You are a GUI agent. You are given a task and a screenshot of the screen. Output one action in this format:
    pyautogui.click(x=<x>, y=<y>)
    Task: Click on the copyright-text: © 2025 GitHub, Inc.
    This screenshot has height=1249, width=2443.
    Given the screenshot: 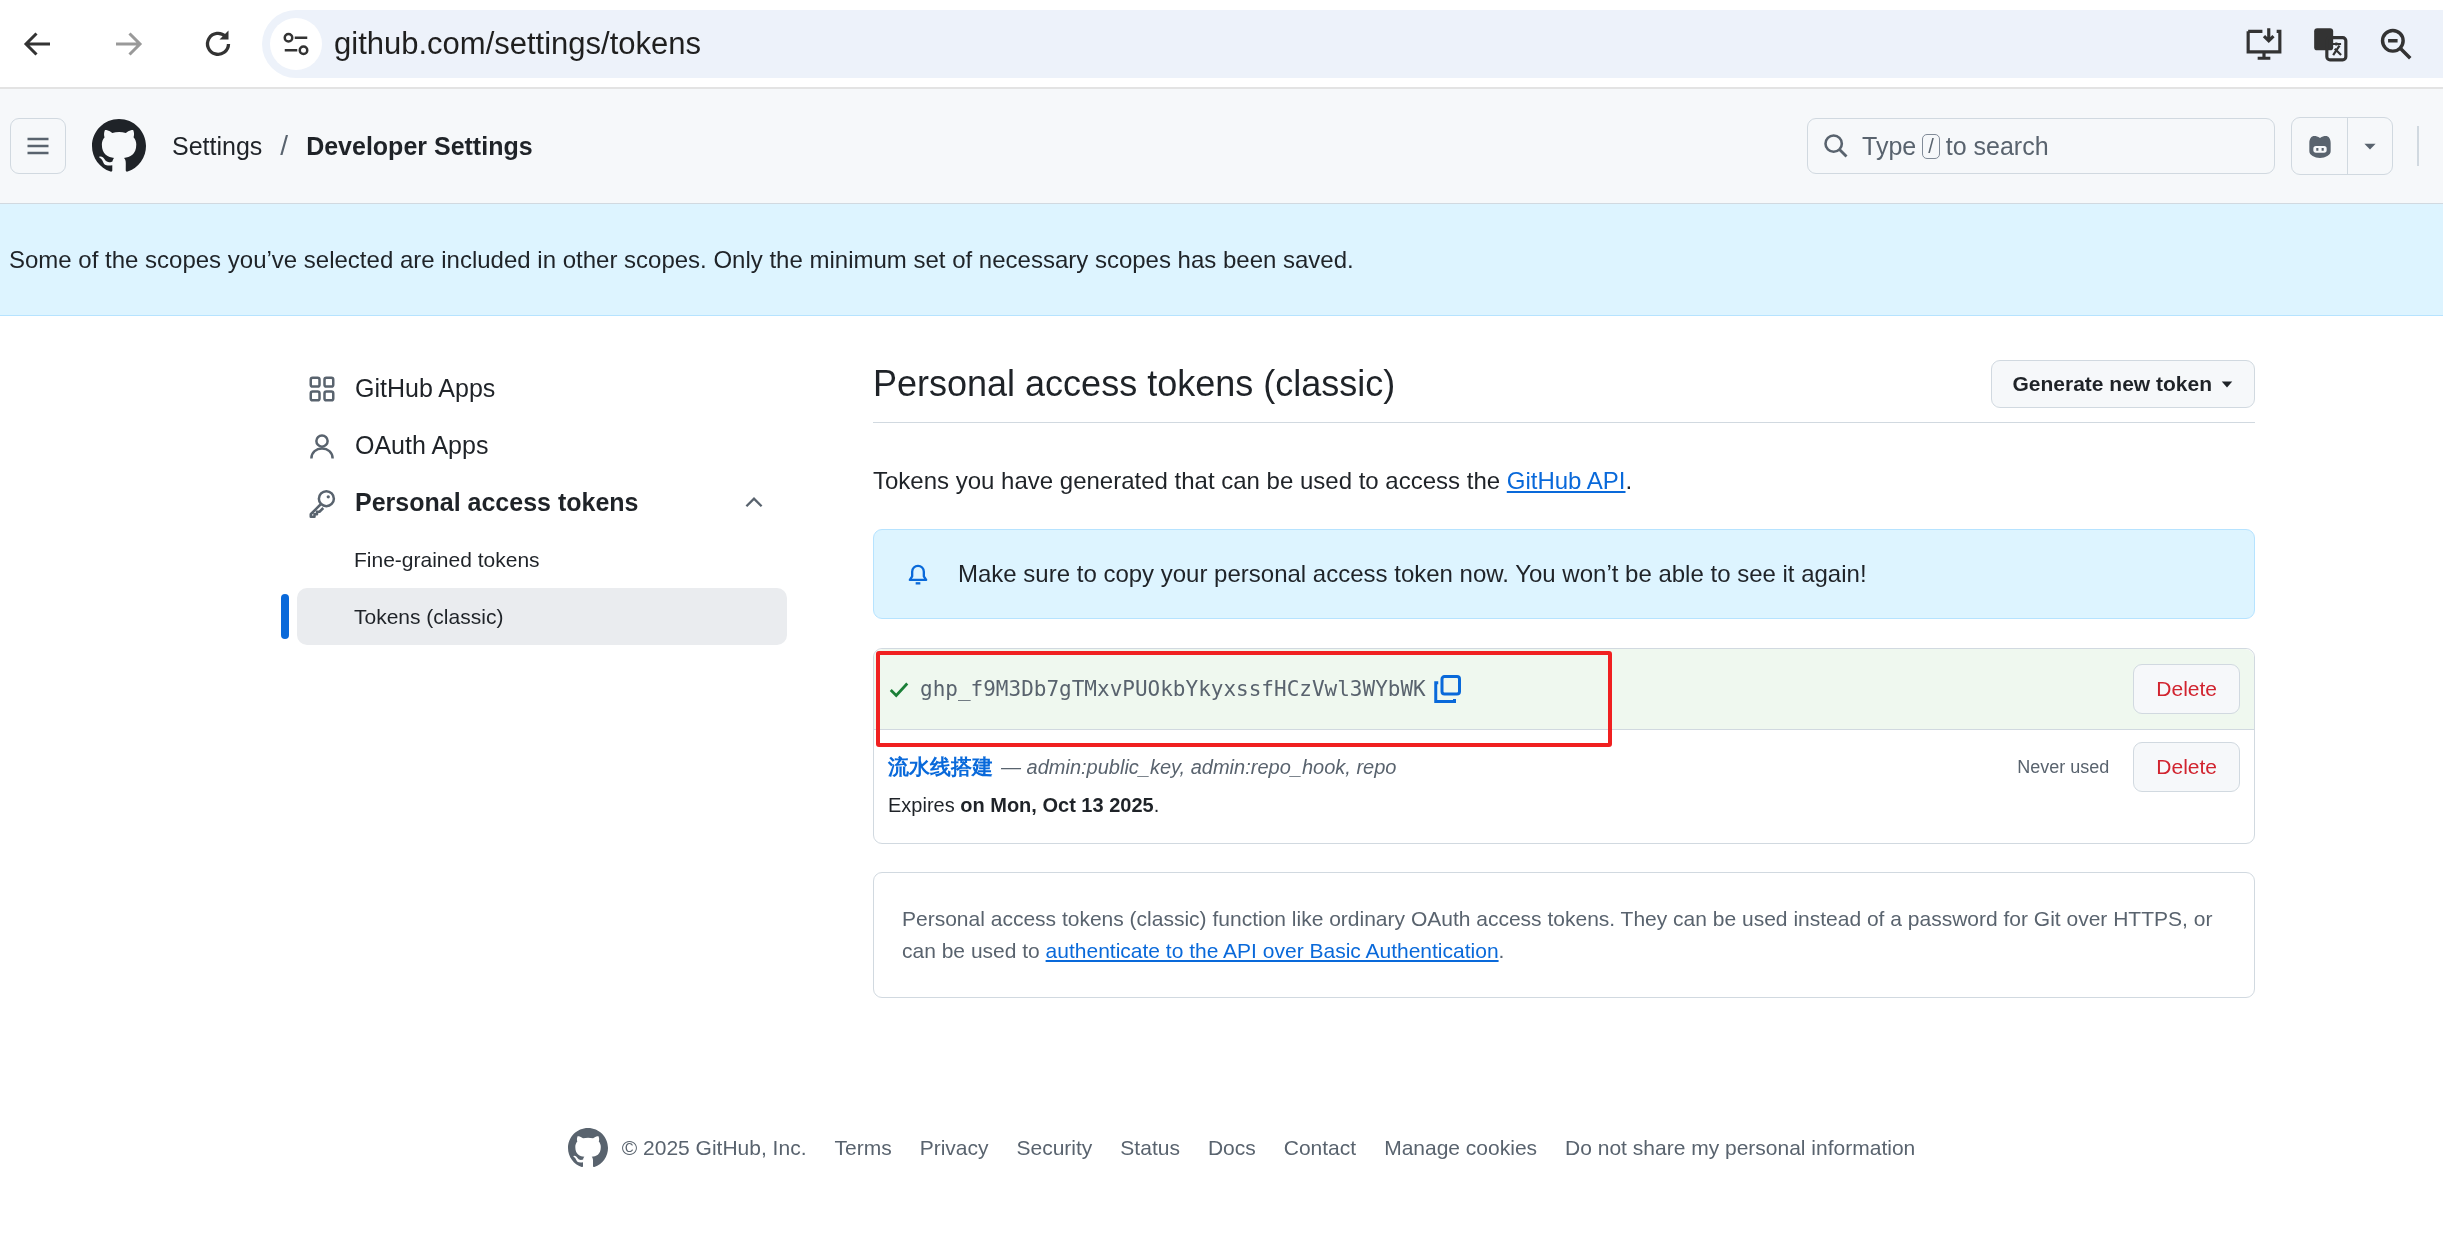 What is the action you would take?
    pyautogui.click(x=714, y=1148)
    